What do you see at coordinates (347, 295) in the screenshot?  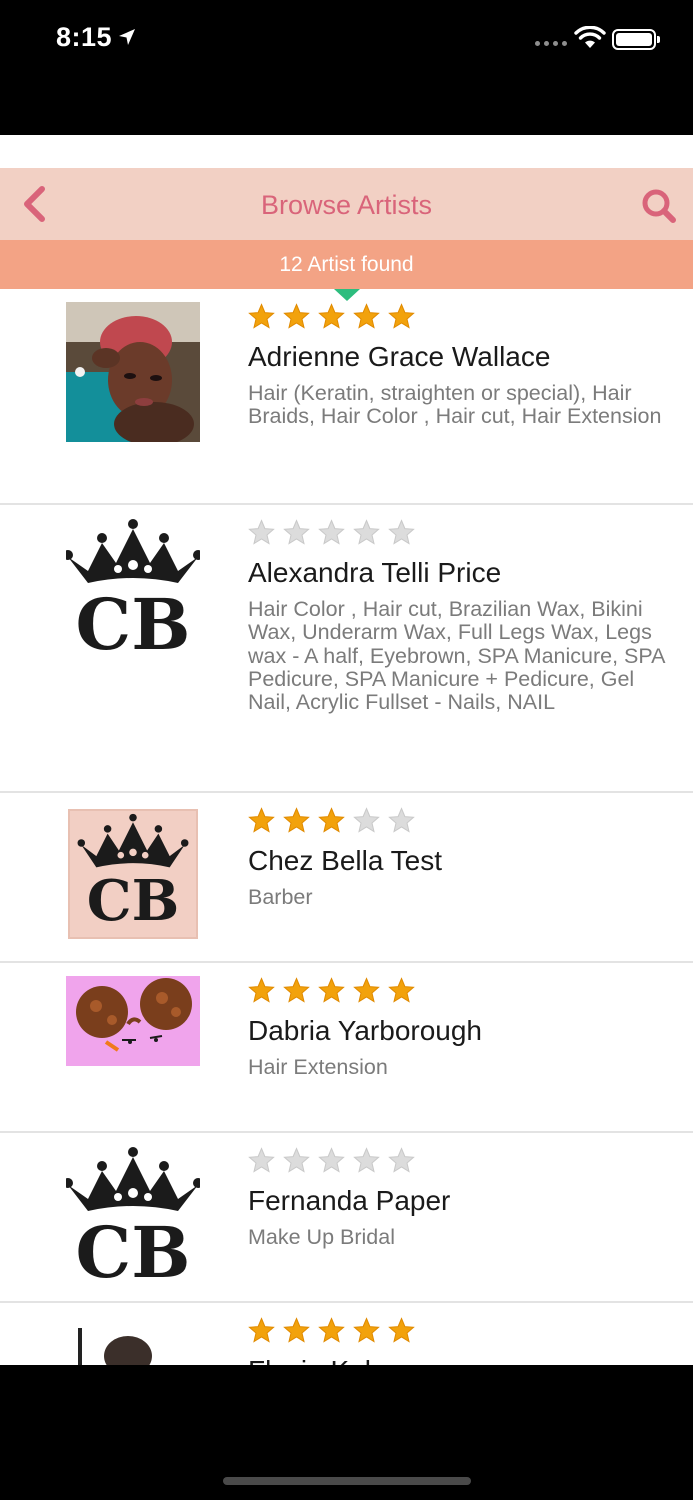 I see `caret-down-icon` at bounding box center [347, 295].